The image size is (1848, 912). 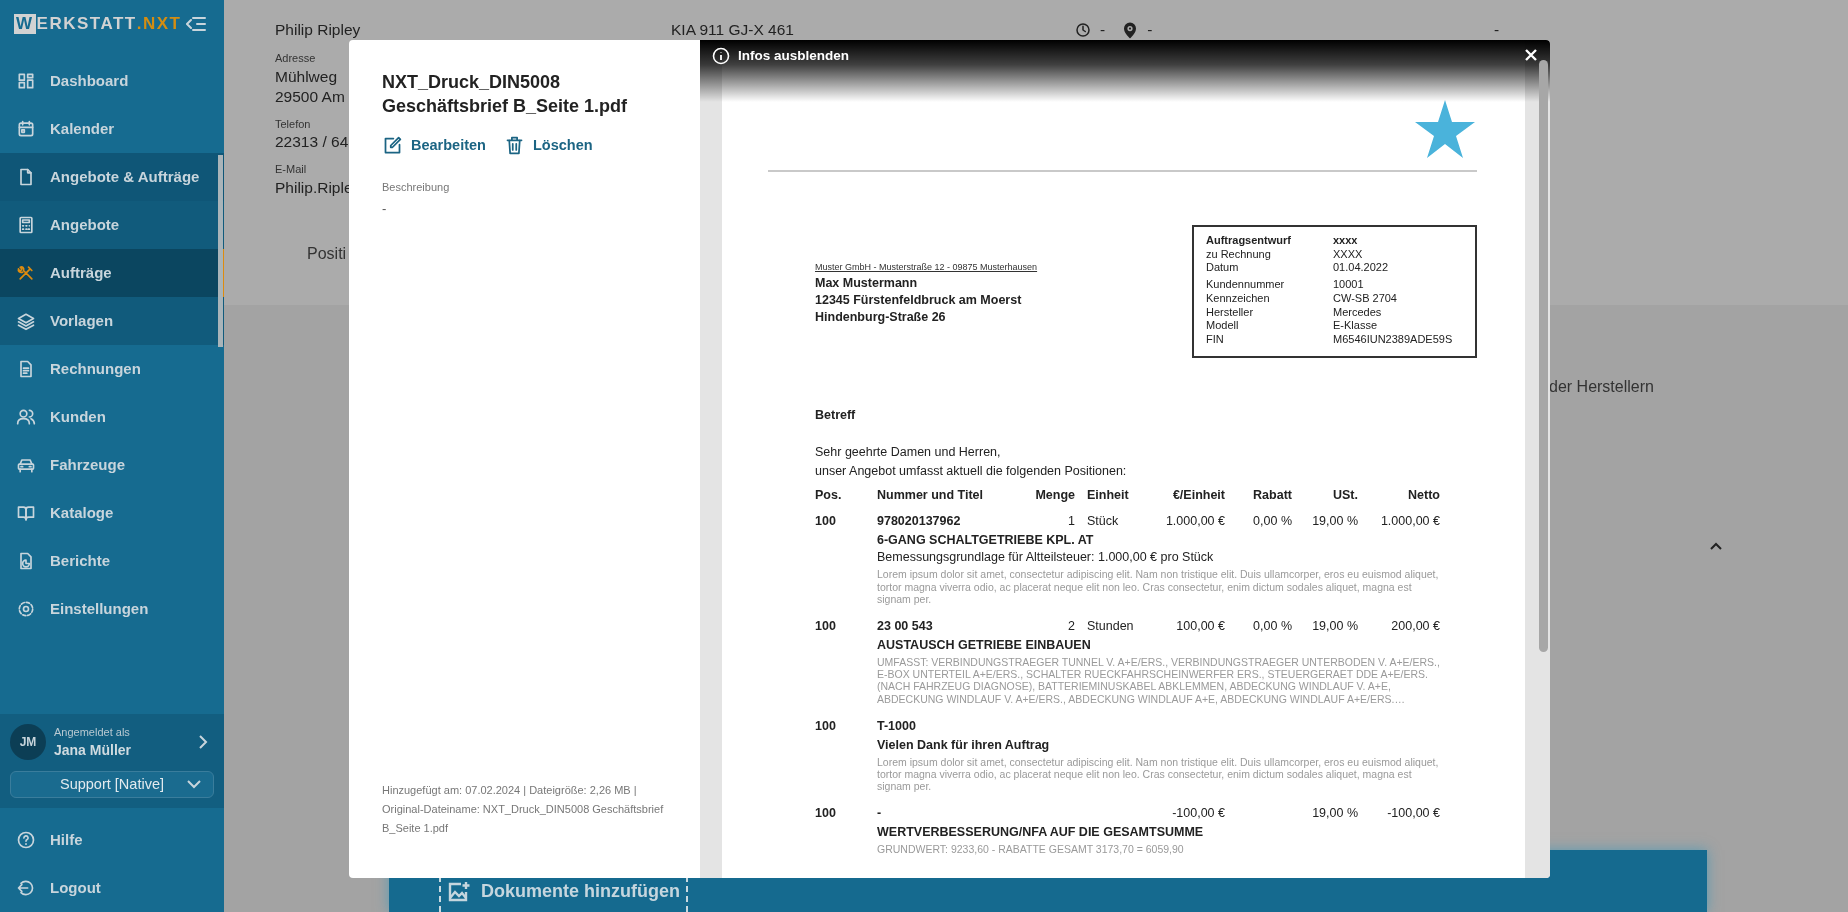 I want to click on nav-item: Vorlagen, so click(x=112, y=321).